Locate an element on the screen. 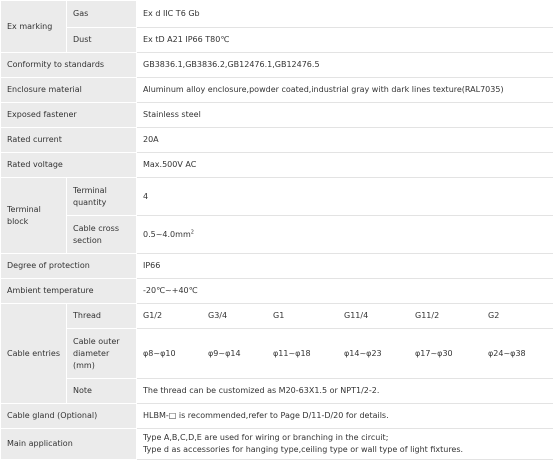 The image size is (553, 467). label-terminal-block: Terminal block is located at coordinates (33, 215).